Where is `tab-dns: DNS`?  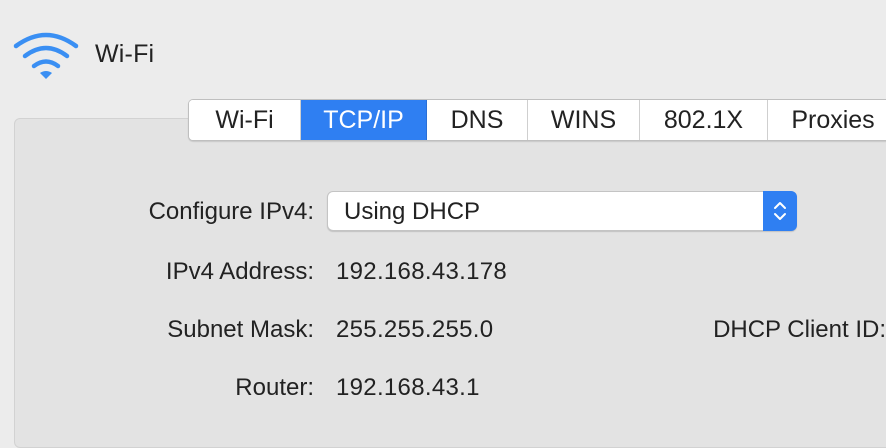
tab-dns: DNS is located at coordinates (477, 120).